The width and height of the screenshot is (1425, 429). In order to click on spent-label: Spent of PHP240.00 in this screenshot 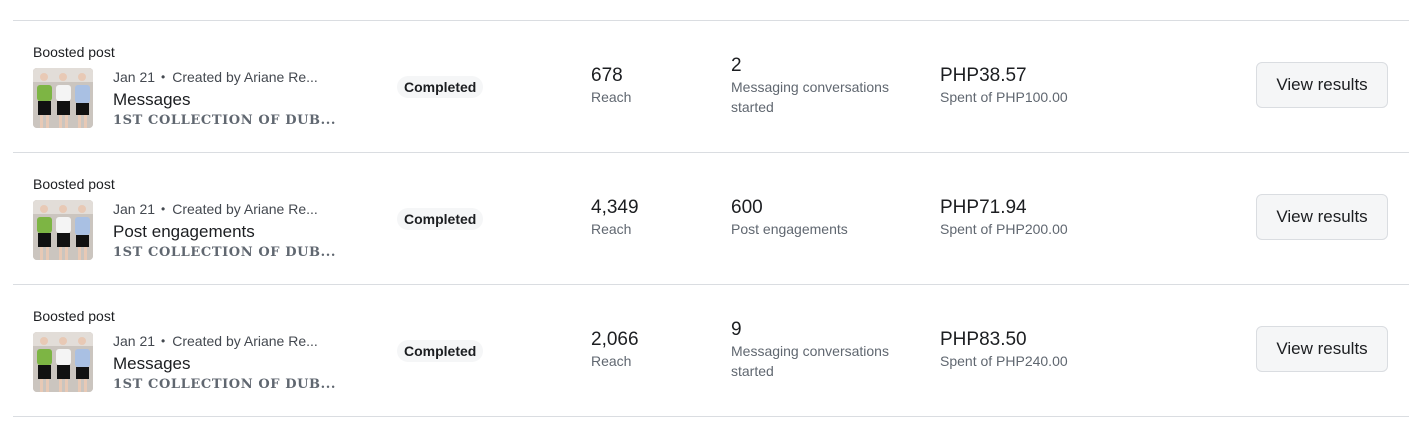, I will do `click(1004, 361)`.